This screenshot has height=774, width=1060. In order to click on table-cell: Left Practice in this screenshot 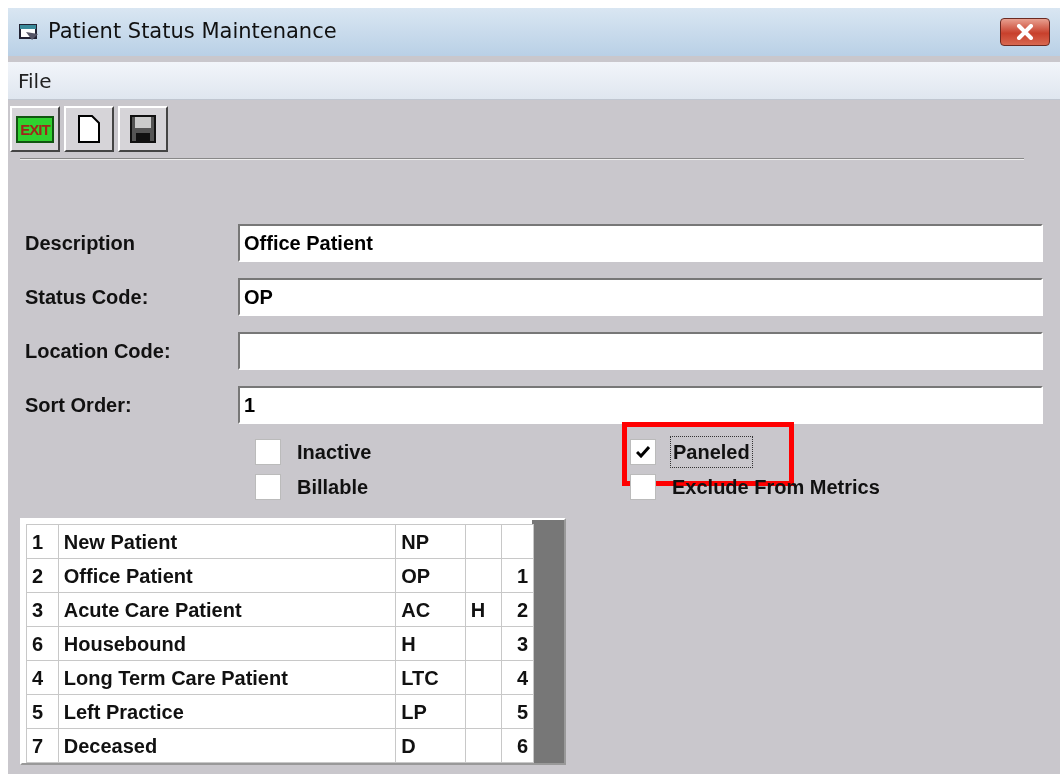, I will do `click(227, 711)`.